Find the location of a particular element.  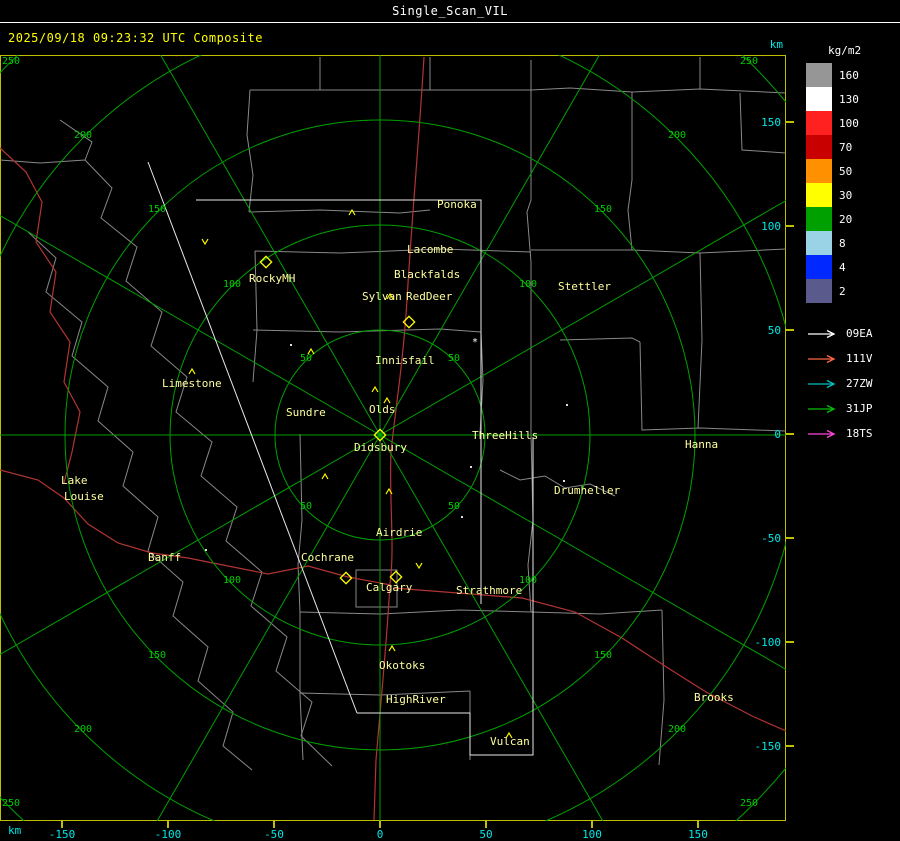

town-label: Airdrie is located at coordinates (399, 532).